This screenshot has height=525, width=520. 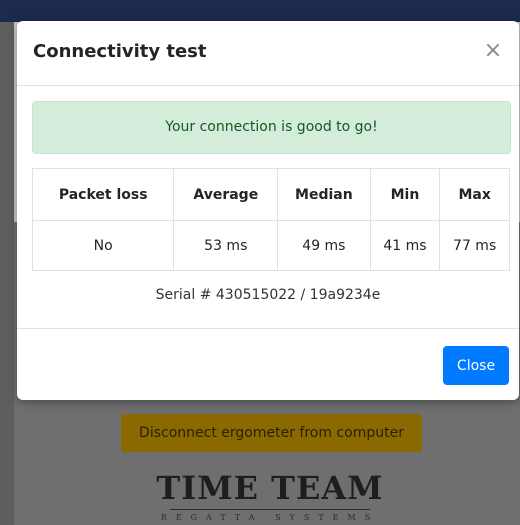 I want to click on cell-packet-loss: No, so click(x=103, y=245).